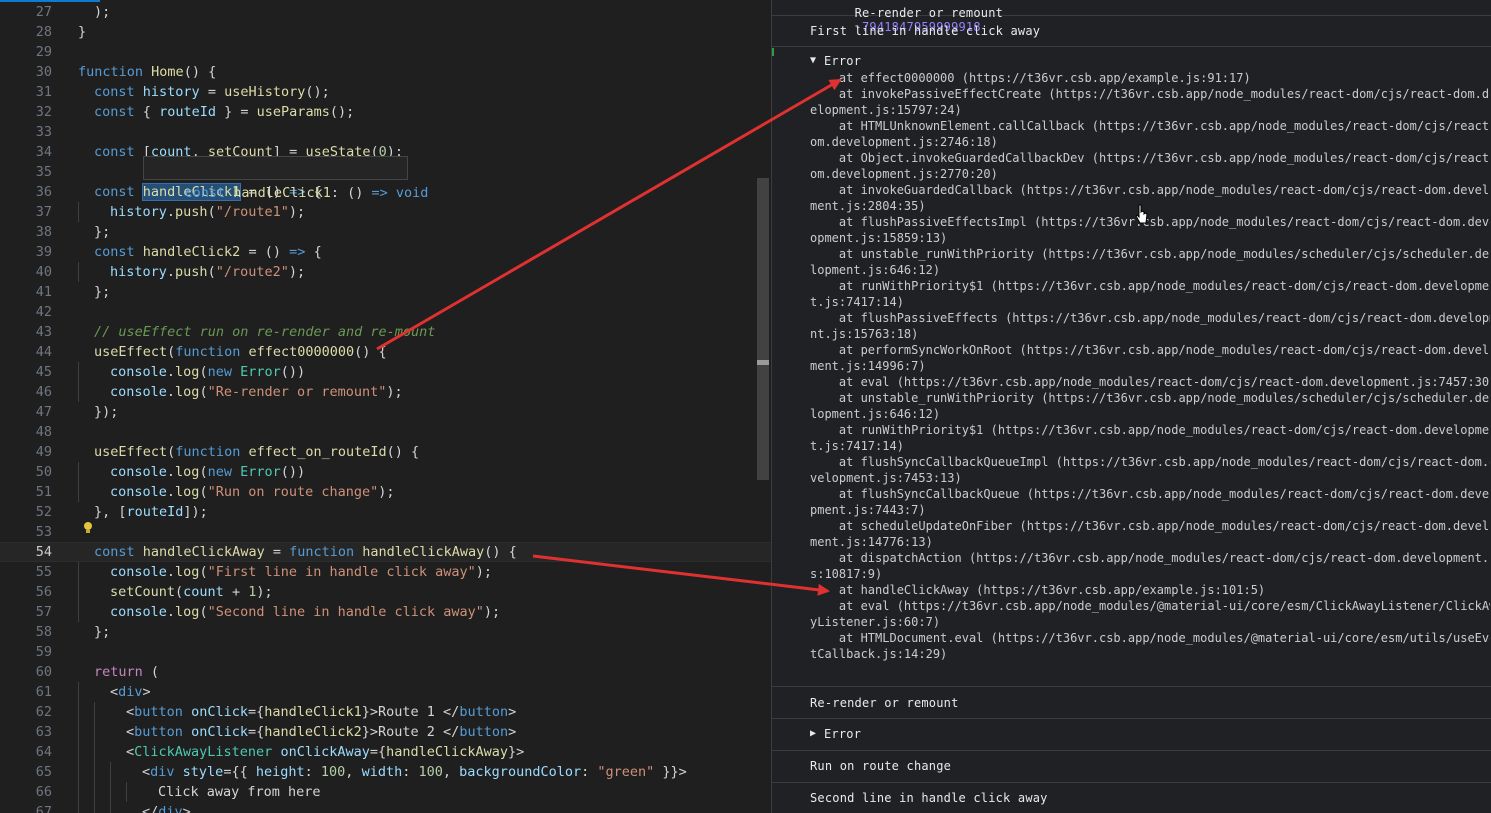 Image resolution: width=1491 pixels, height=813 pixels. I want to click on stack-trace-line: yListener.js:60:7), so click(875, 622).